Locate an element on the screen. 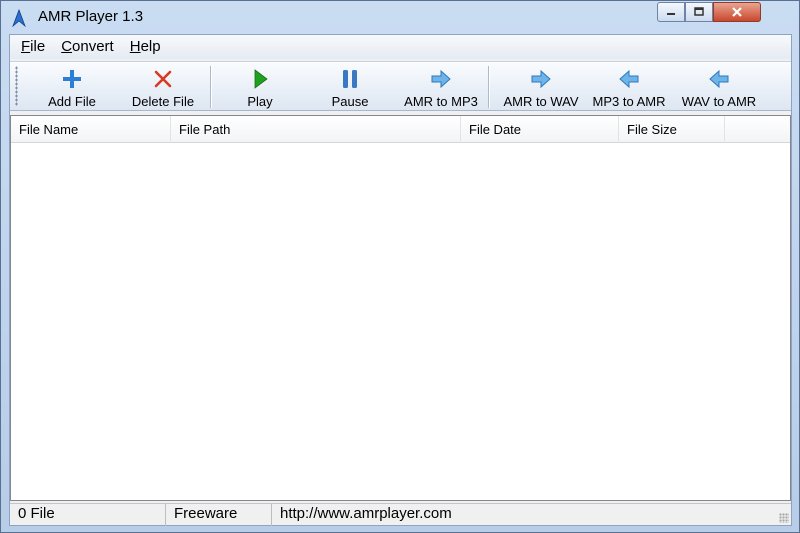  column-file-size: File Size is located at coordinates (672, 129).